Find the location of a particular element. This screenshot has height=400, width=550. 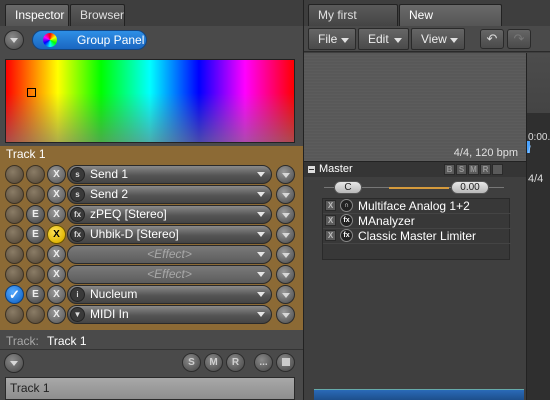

insert-slot: fx zPEQ [Stereo] is located at coordinates (169, 214).